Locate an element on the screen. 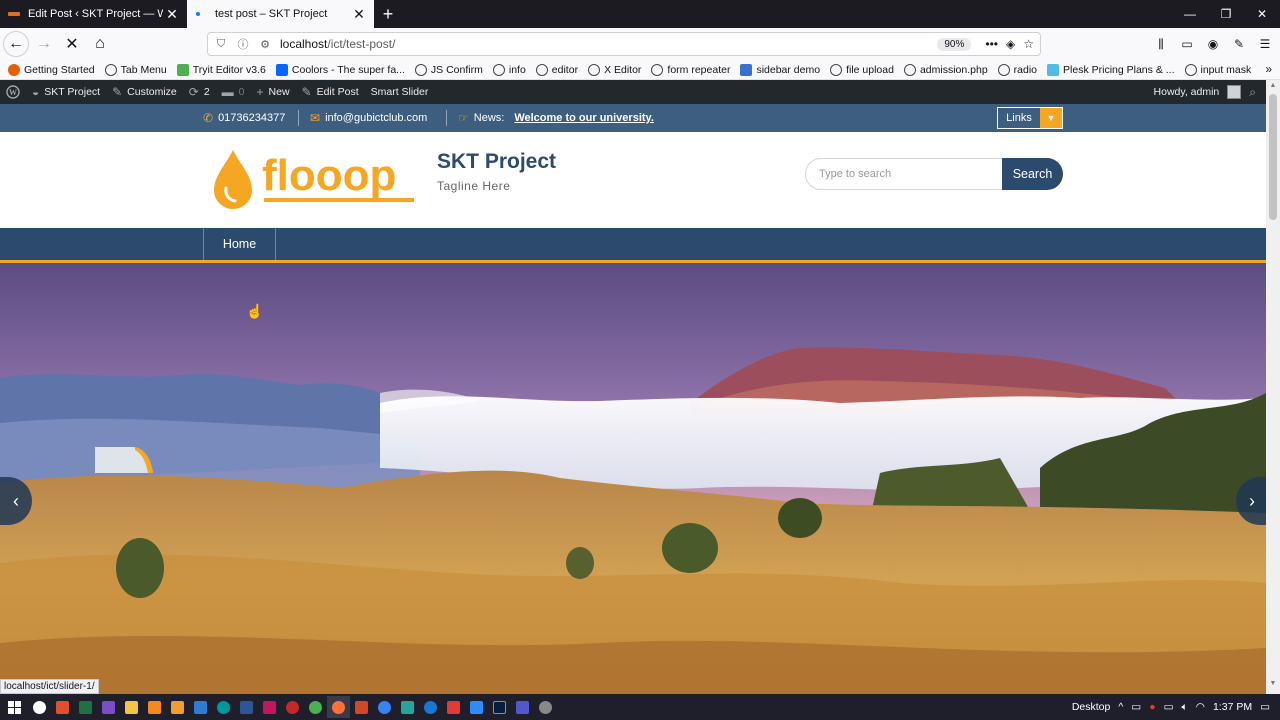  chevron-up-icon: ^ is located at coordinates (1120, 707).